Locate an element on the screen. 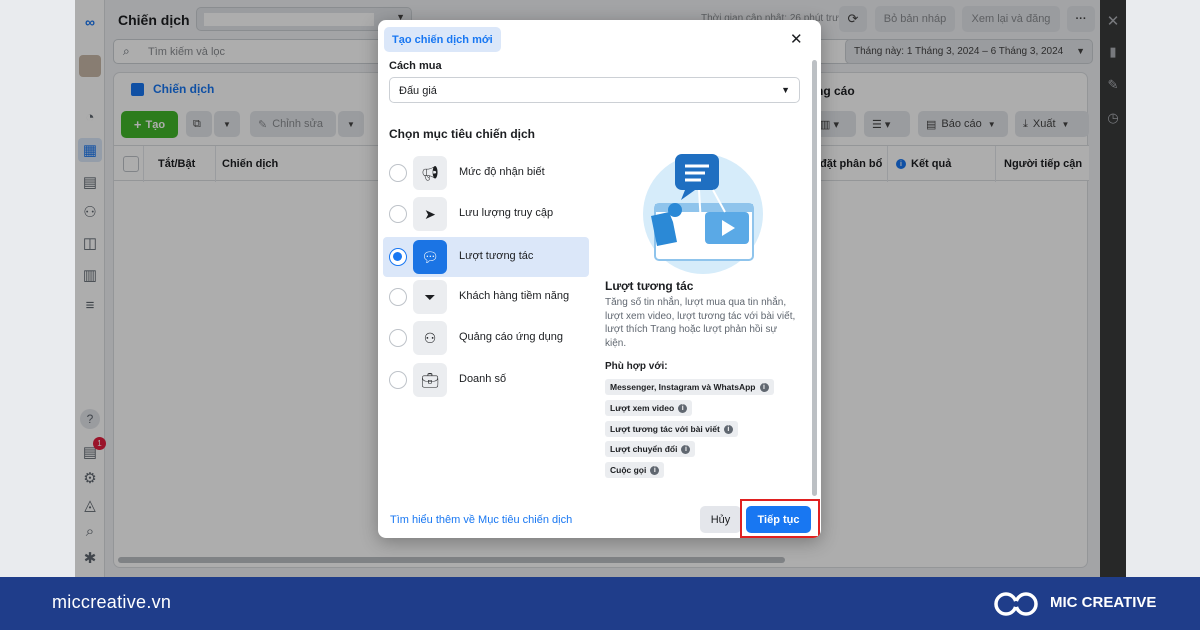 The width and height of the screenshot is (1200, 630). learn-more-link: Tìm hiểu thêm về Mục tiêu chiến dịch is located at coordinates (481, 520).